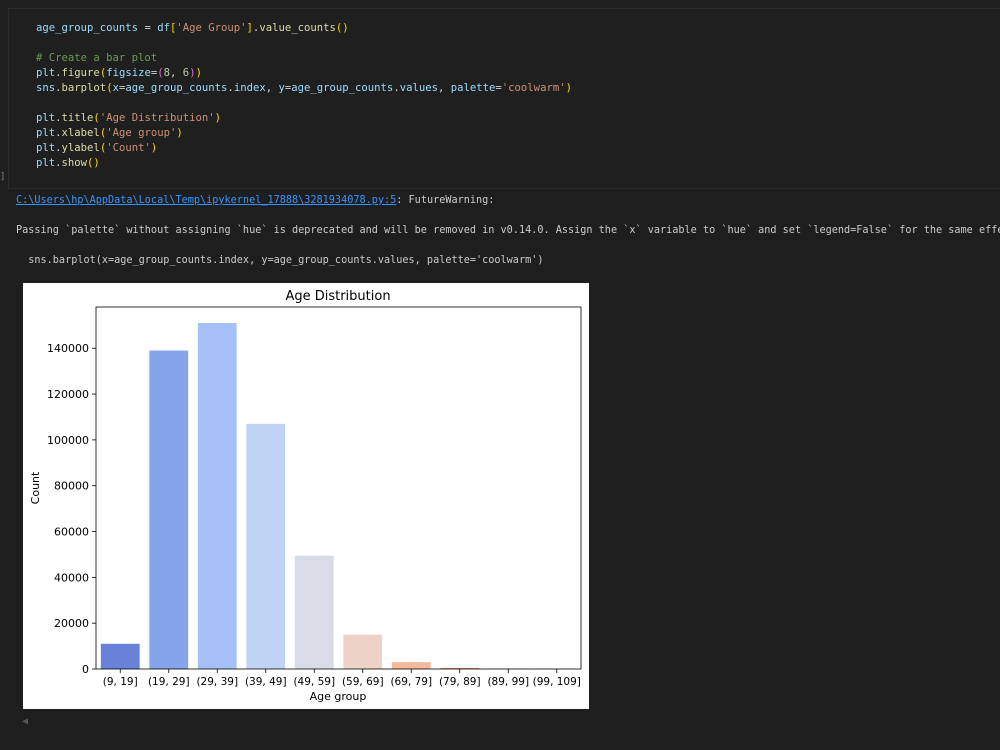 This screenshot has height=750, width=1000. Describe the element at coordinates (217, 682) in the screenshot. I see `x-tick-label: (29, 39]` at that location.